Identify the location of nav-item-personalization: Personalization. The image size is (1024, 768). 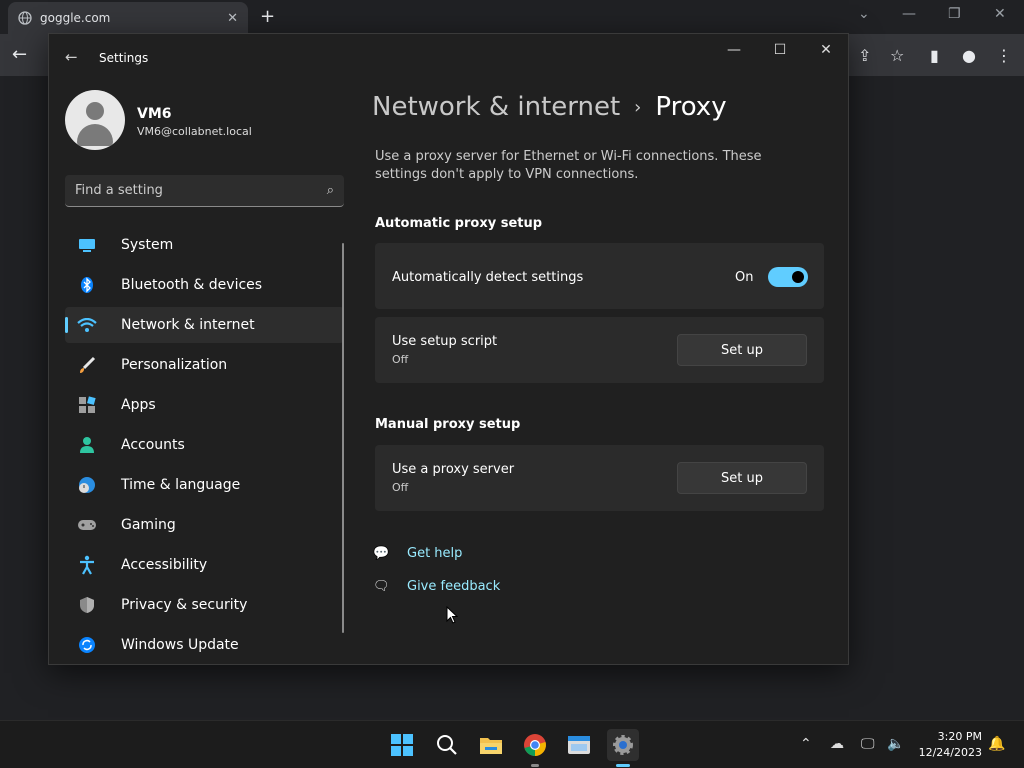
(204, 365).